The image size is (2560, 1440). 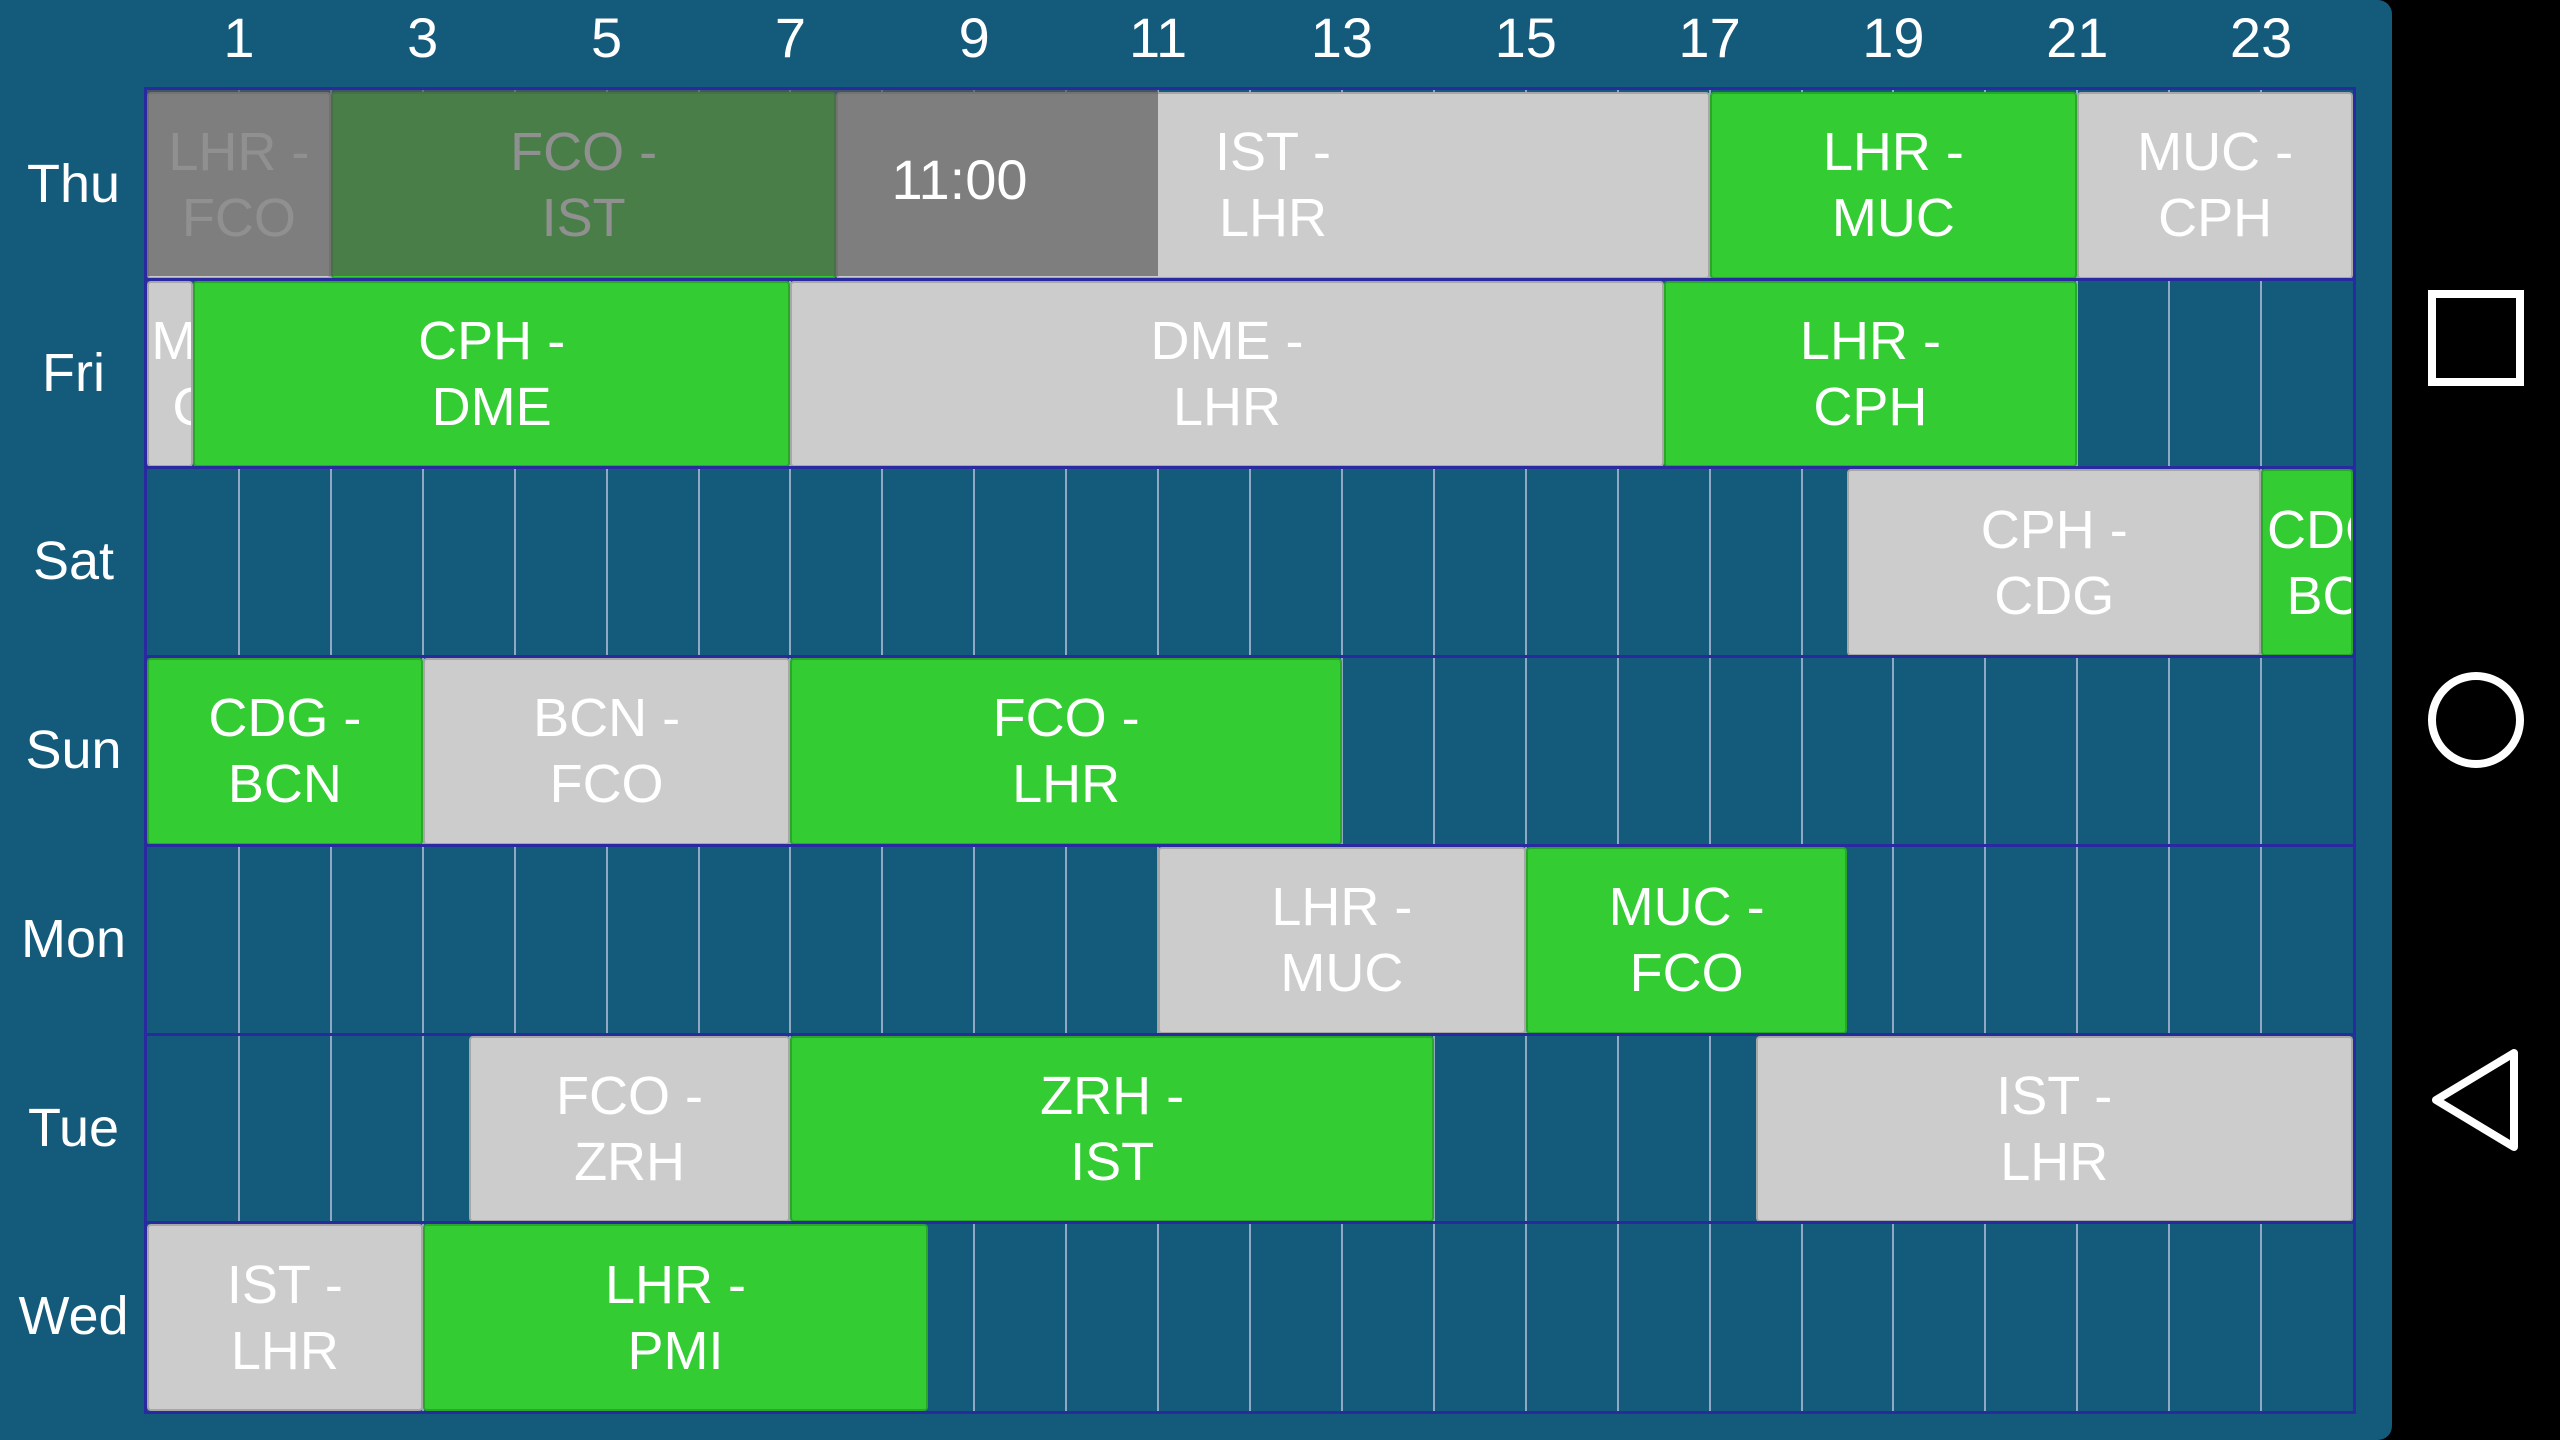 I want to click on hour-label: 21, so click(x=2077, y=37).